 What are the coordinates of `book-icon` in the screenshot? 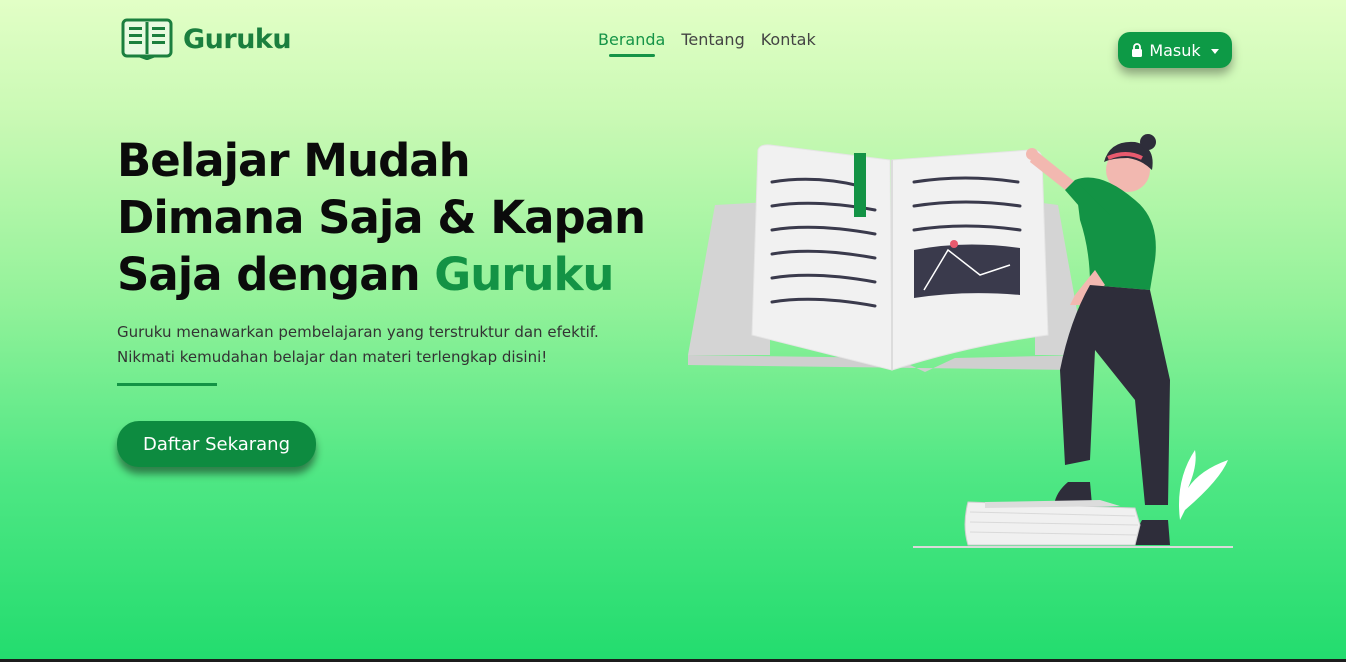 It's located at (147, 39).